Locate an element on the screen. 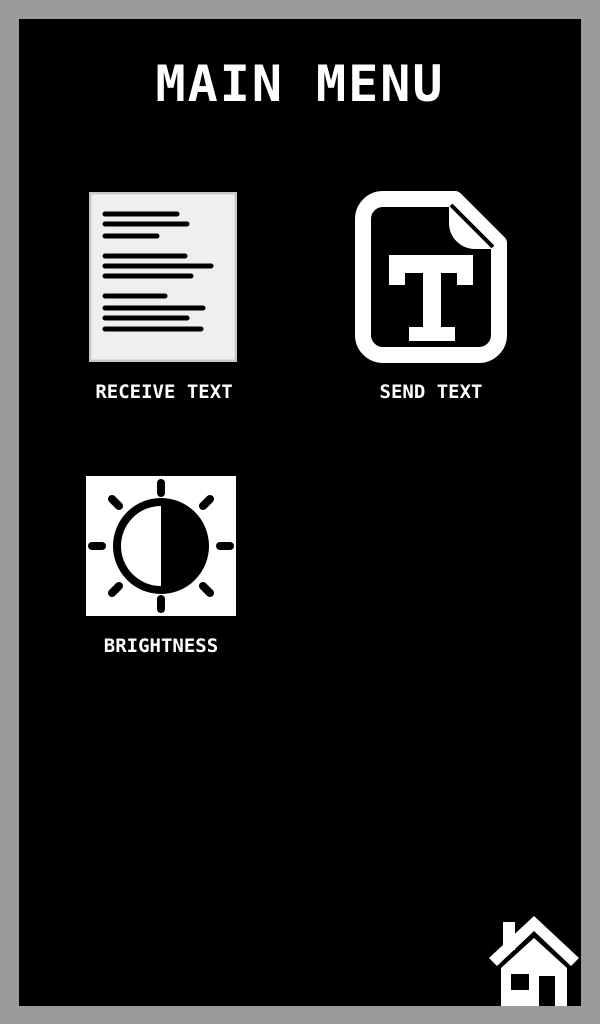  receive-text-label: RECEIVE TEXT is located at coordinates (164, 392).